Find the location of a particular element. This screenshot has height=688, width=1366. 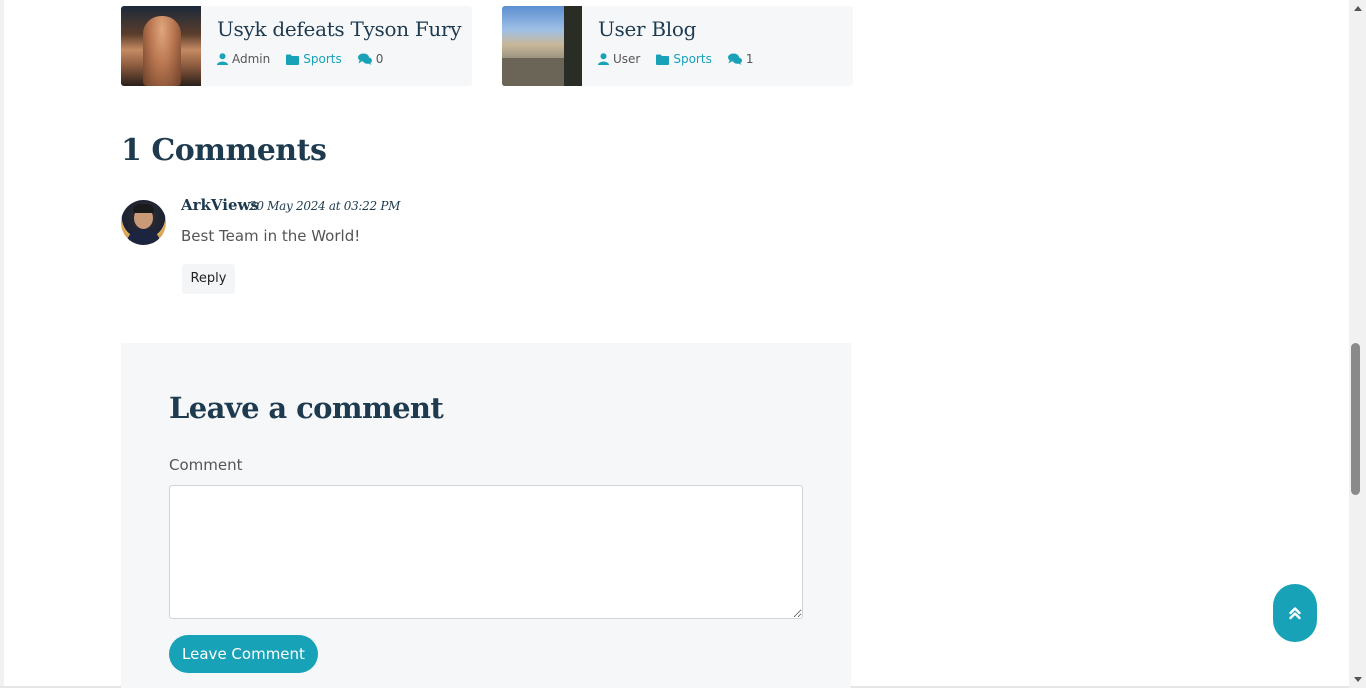

double-chevron-up-icon is located at coordinates (1295, 613).